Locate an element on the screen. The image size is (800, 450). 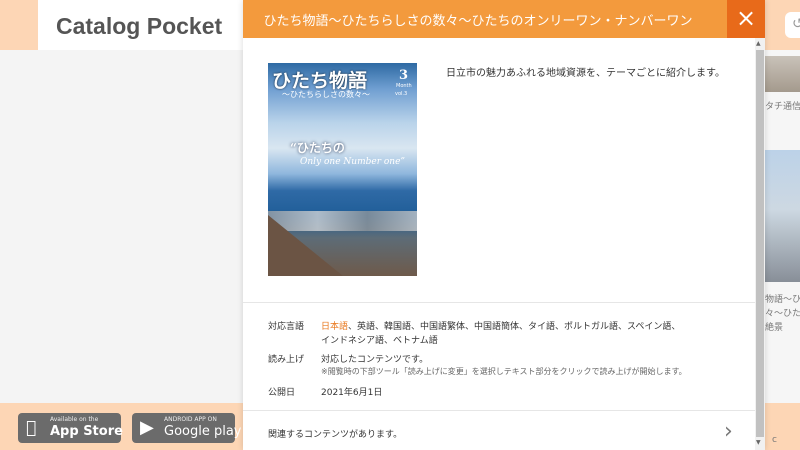
cover-month: Month is located at coordinates (404, 86).